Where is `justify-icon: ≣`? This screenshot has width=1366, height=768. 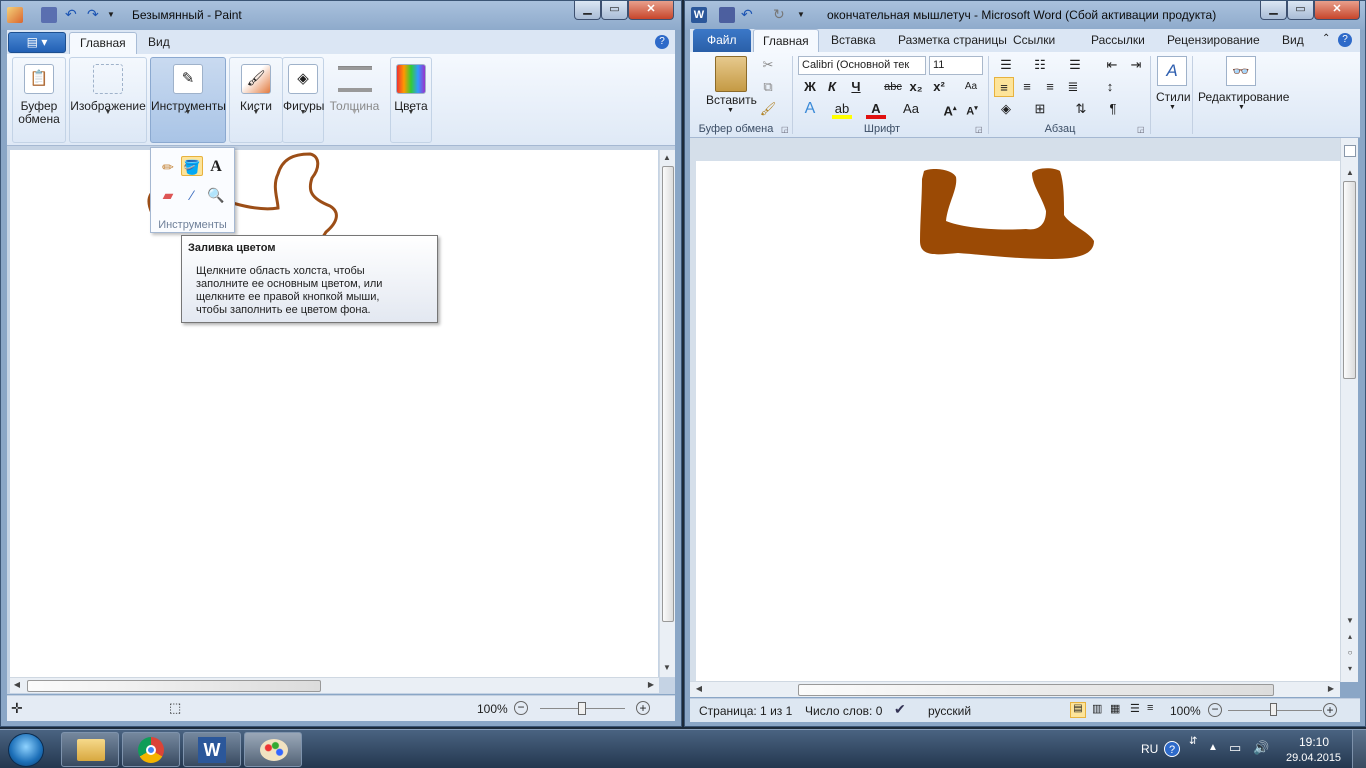
justify-icon: ≣ is located at coordinates (1073, 87).